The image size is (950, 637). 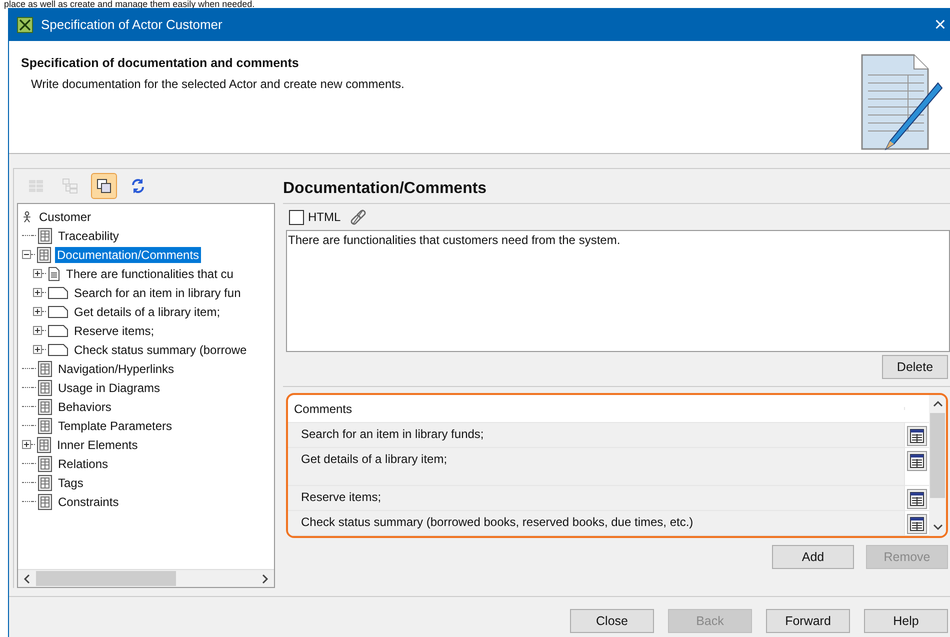 What do you see at coordinates (937, 465) in the screenshot?
I see `vertical-scrollbar` at bounding box center [937, 465].